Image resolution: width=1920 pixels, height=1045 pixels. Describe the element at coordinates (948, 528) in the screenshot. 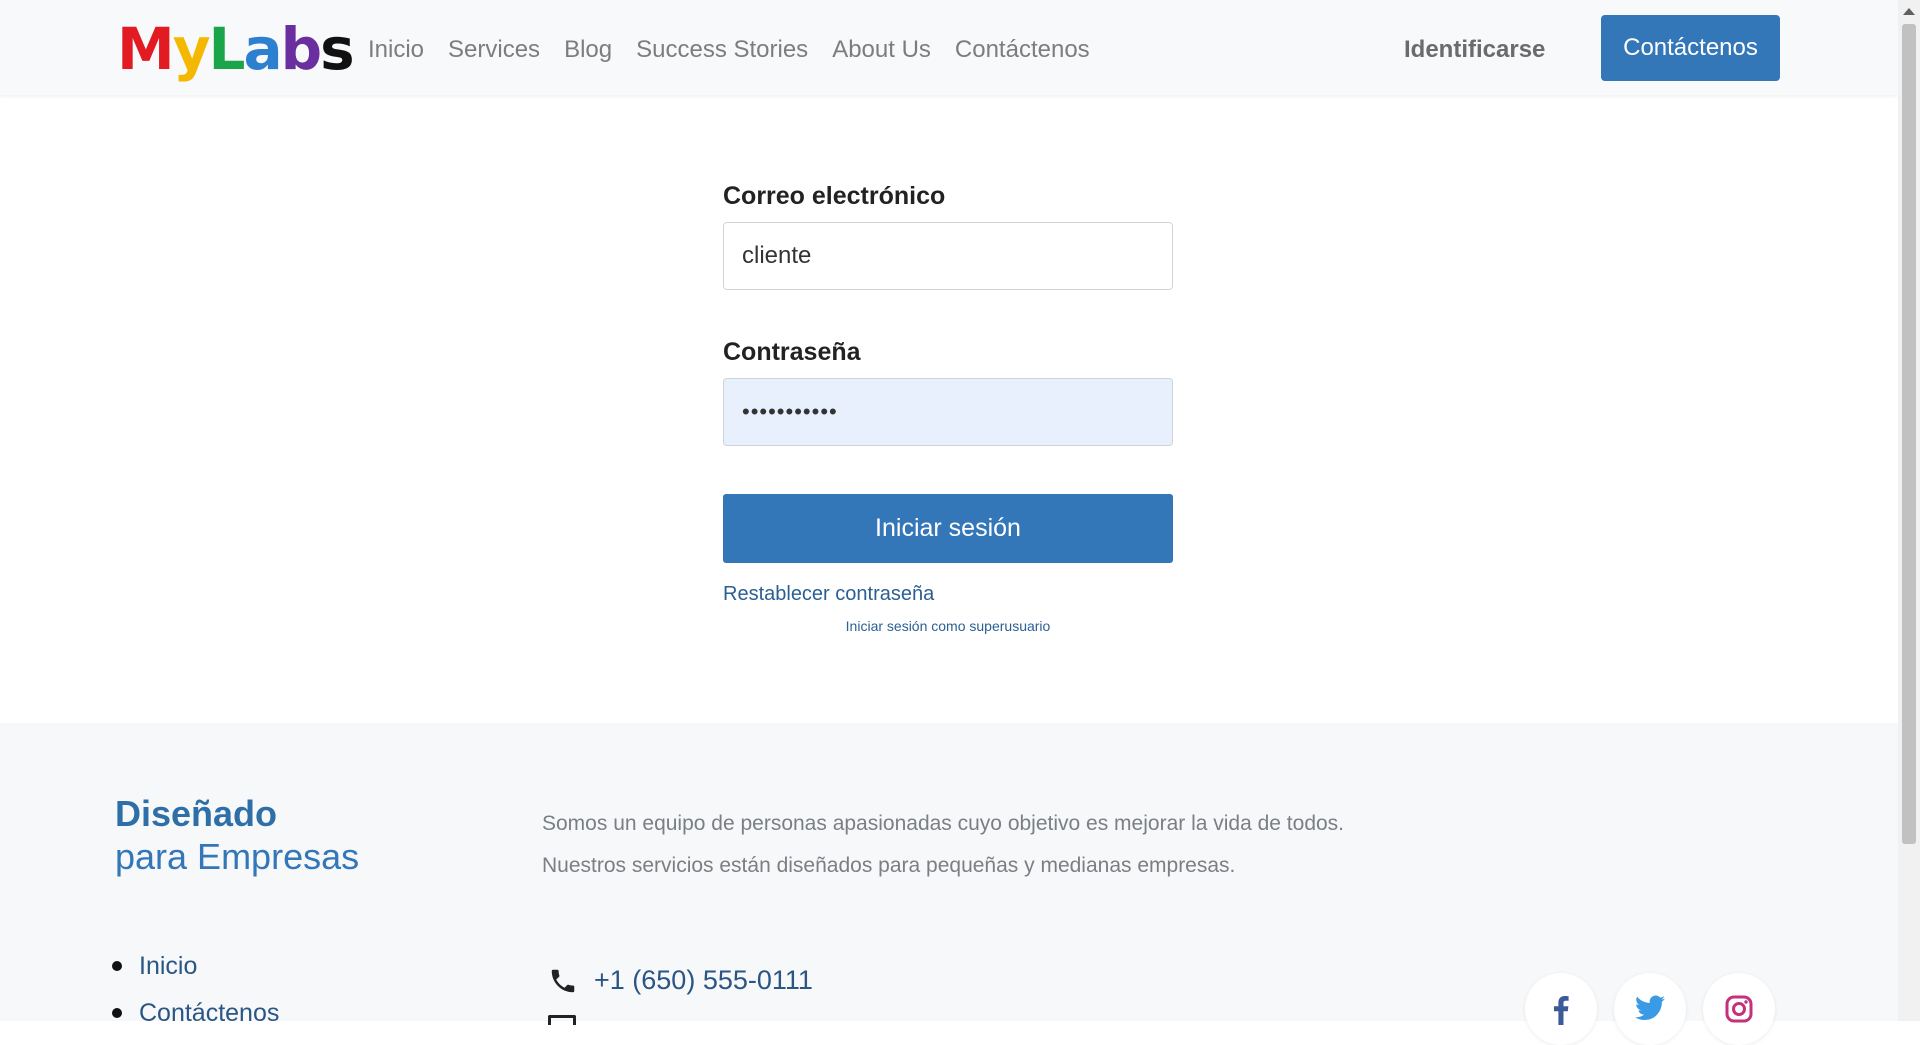

I see `login-button: Iniciar sesión` at that location.